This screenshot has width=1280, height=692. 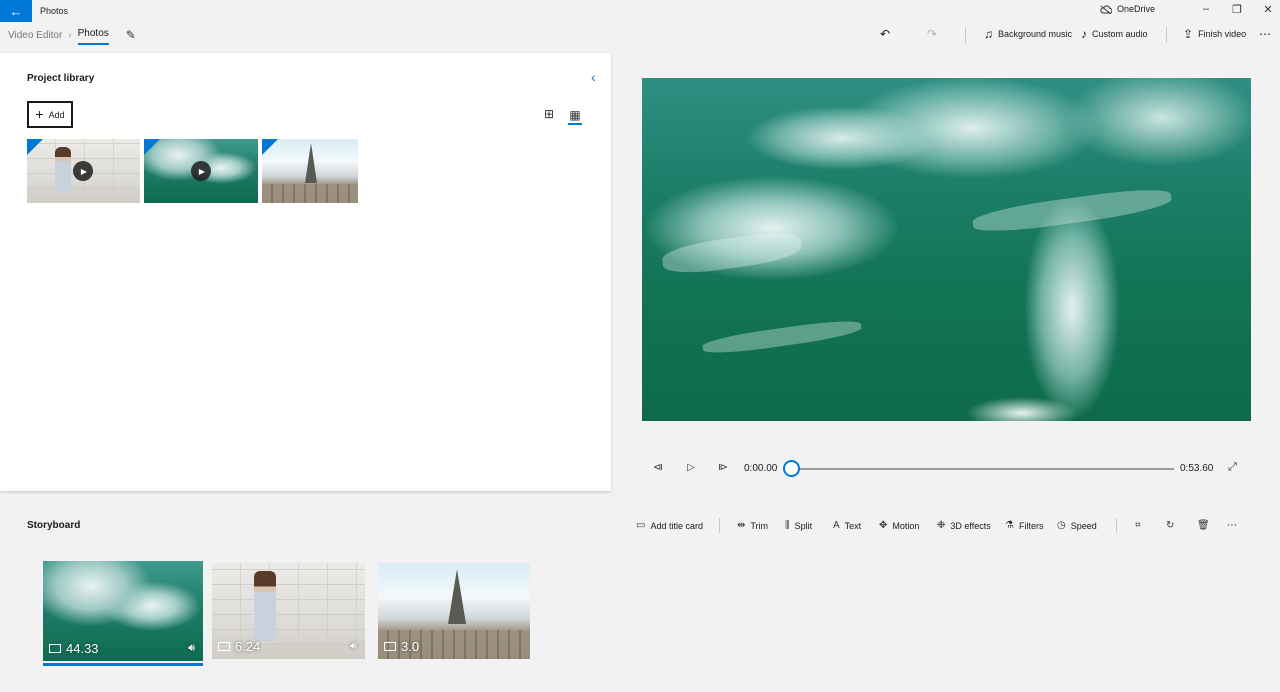 I want to click on back-button: ←, so click(x=16, y=11).